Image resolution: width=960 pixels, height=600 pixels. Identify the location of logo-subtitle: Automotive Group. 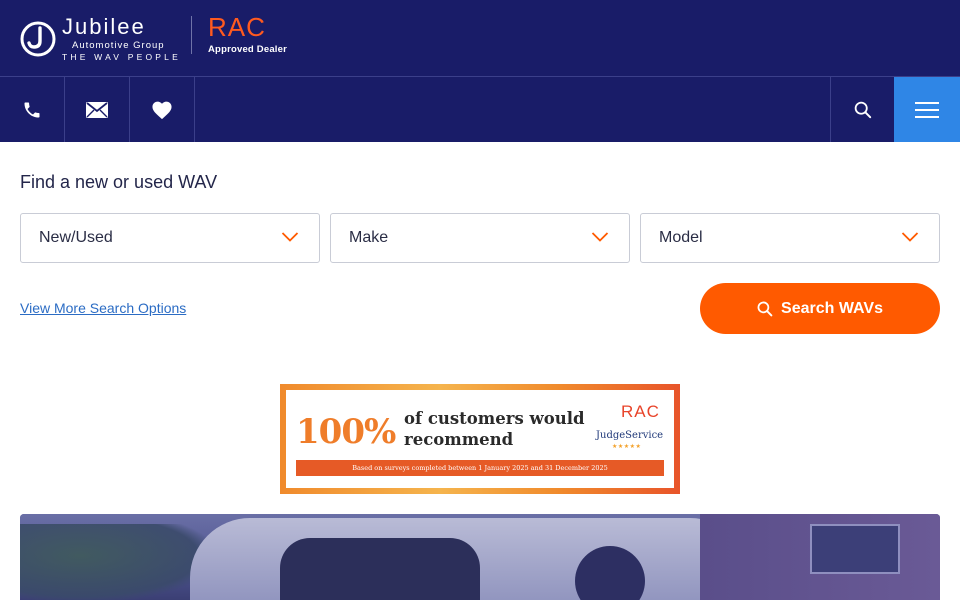
(118, 45).